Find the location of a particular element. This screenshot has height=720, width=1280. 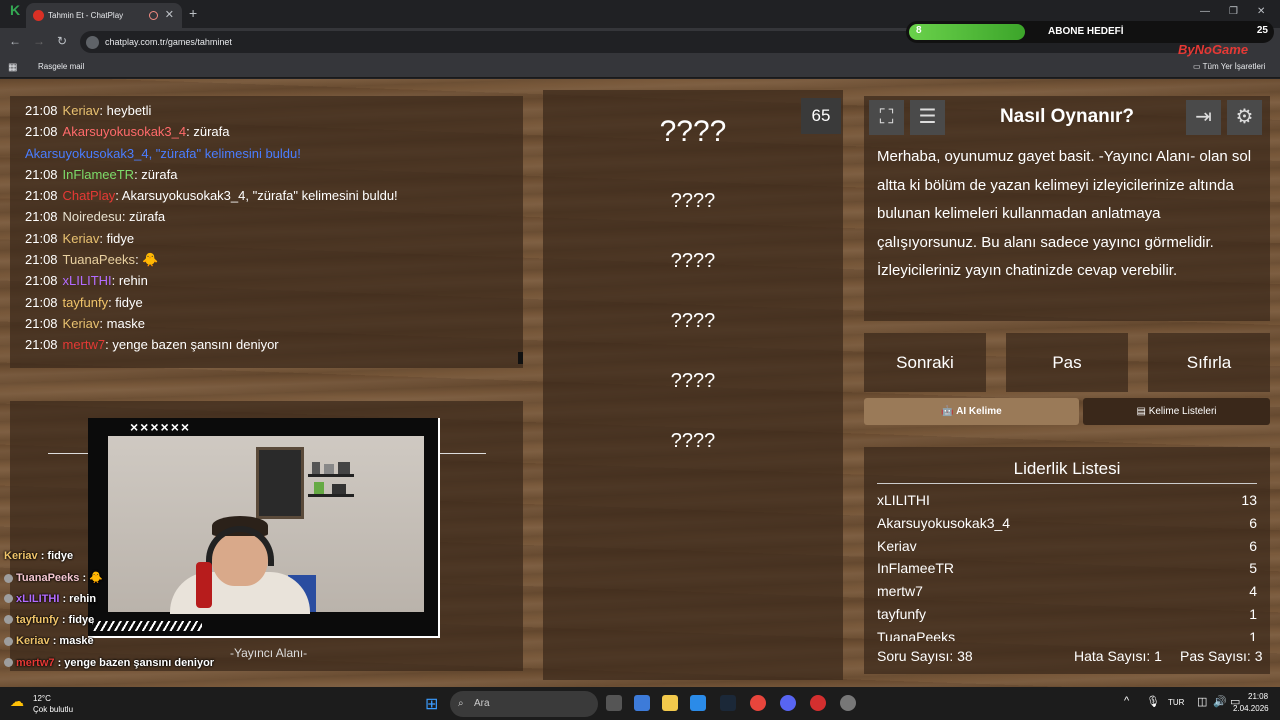

pass-button: Pas is located at coordinates (1067, 362).